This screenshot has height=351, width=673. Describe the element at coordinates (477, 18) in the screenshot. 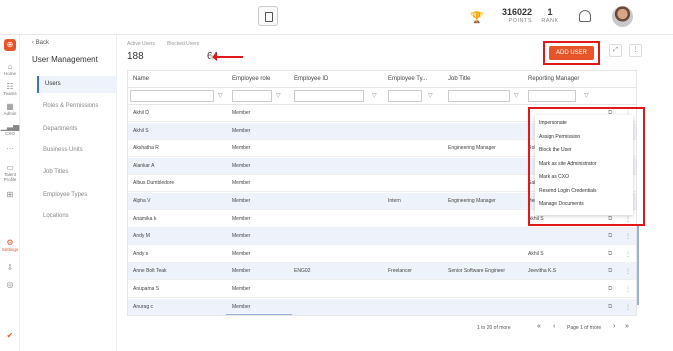

I see `trophy-icon: 🏆` at that location.